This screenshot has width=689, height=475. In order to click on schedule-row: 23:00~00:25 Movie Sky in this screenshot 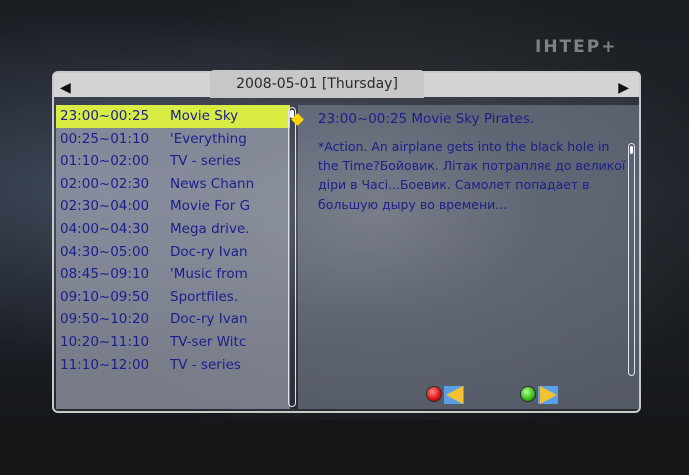, I will do `click(173, 116)`.